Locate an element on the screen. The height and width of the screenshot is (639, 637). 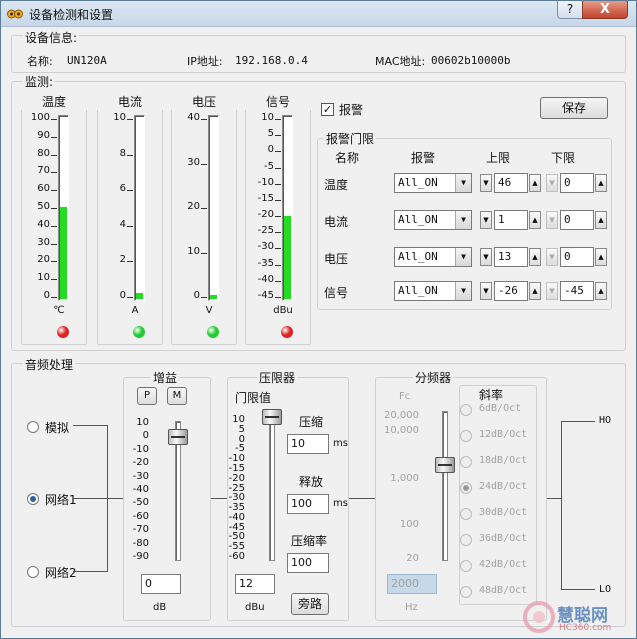
source-radio-label: 网络1 is located at coordinates (61, 500).